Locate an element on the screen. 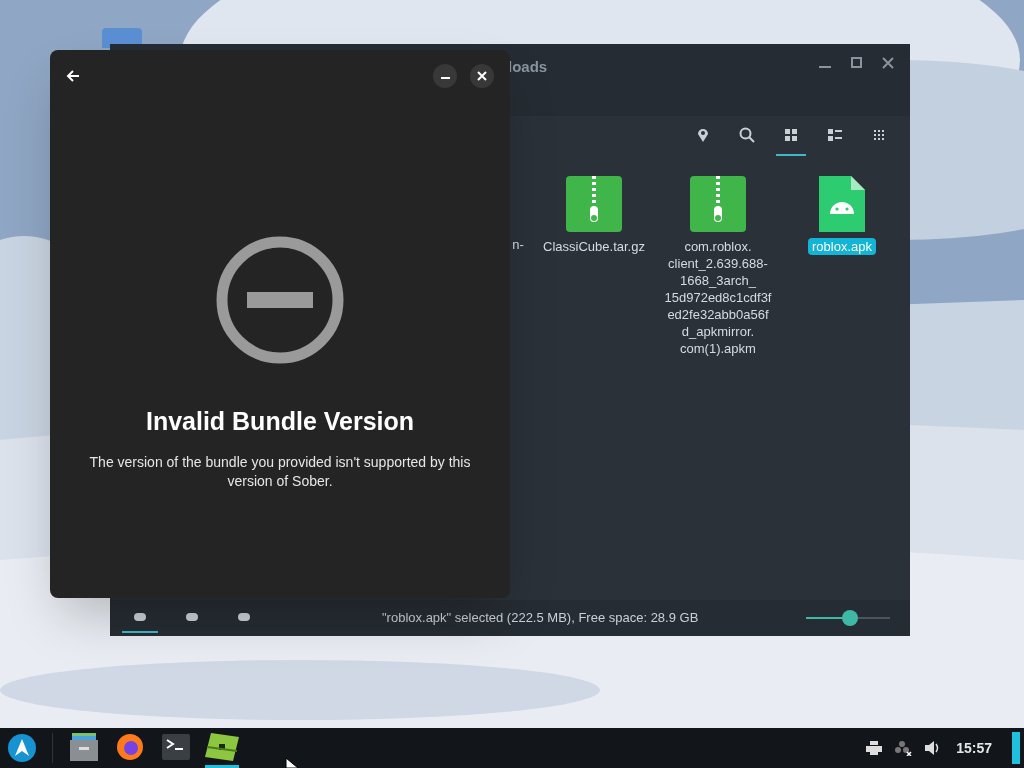 The image size is (1024, 768). file-name: n- is located at coordinates (518, 244).